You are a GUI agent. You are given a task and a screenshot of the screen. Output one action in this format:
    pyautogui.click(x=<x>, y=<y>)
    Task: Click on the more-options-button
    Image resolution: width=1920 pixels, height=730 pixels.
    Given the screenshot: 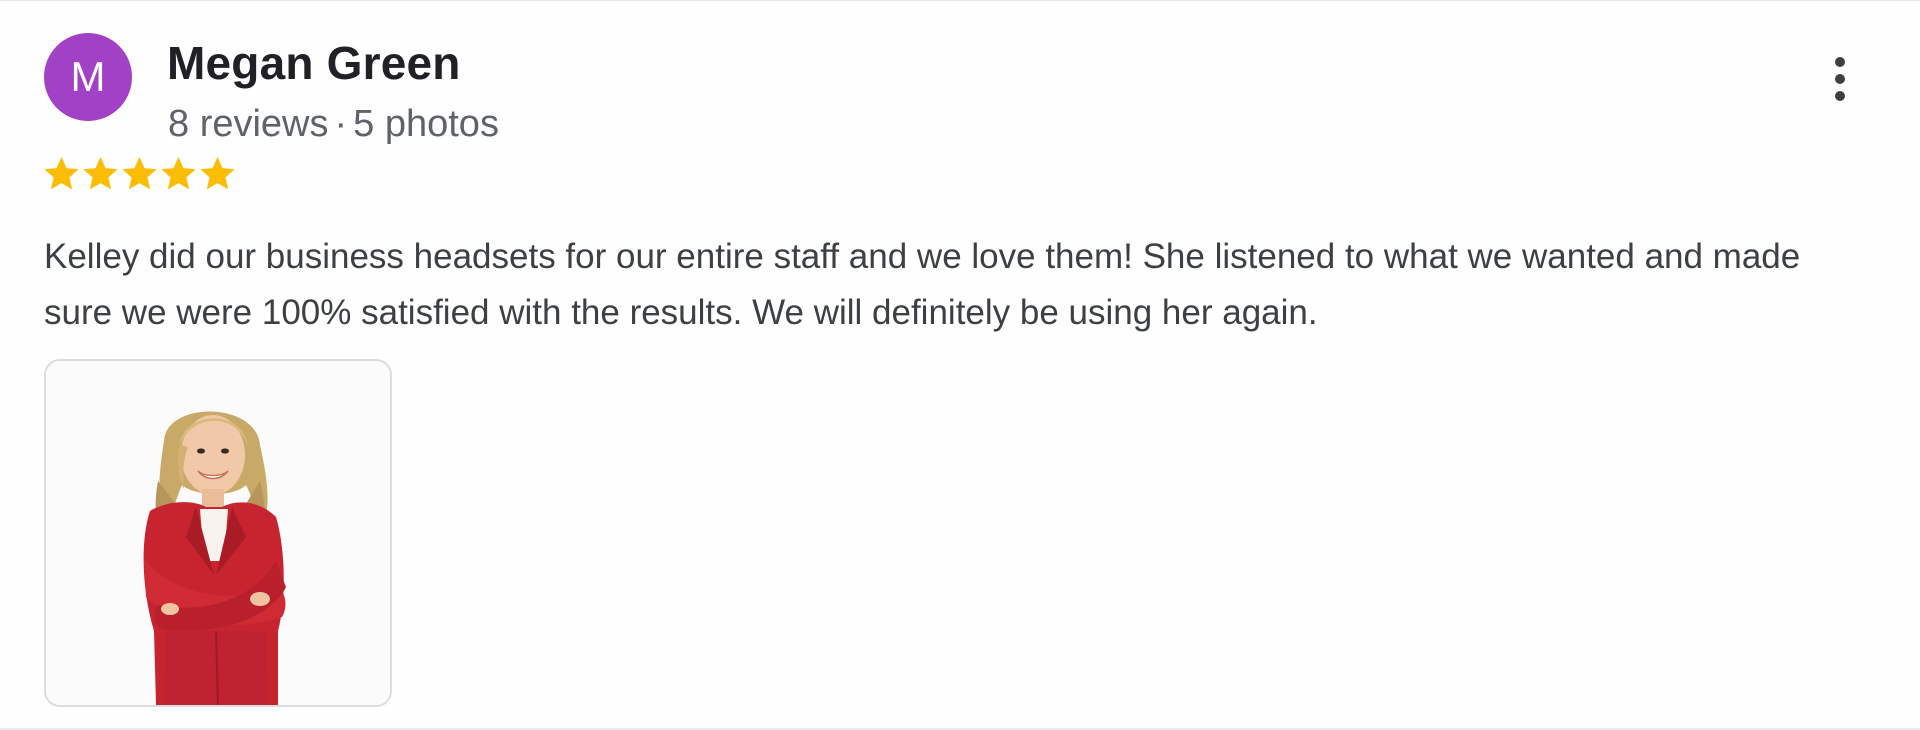 What is the action you would take?
    pyautogui.click(x=1840, y=79)
    